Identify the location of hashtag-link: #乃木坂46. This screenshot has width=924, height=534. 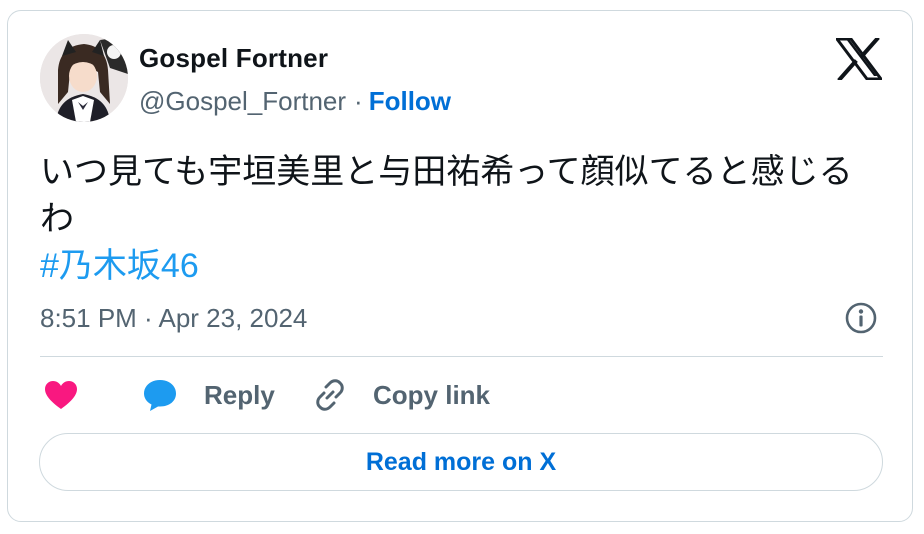
(462, 266).